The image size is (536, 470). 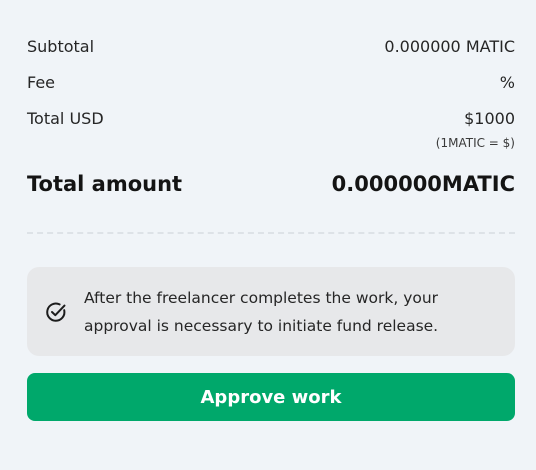 I want to click on total-usd-value: $1000, so click(x=489, y=118).